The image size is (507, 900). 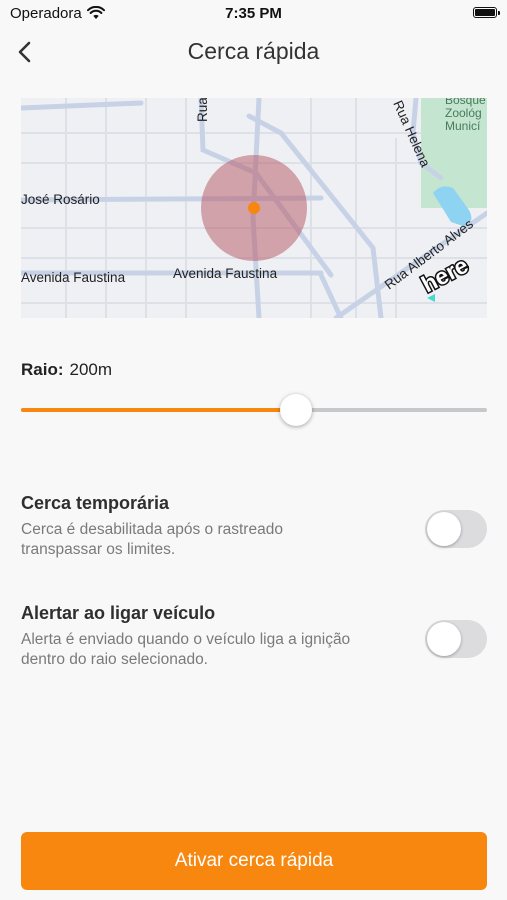 I want to click on map-label-avenida-faustina: Avenida Faustina, so click(x=225, y=273).